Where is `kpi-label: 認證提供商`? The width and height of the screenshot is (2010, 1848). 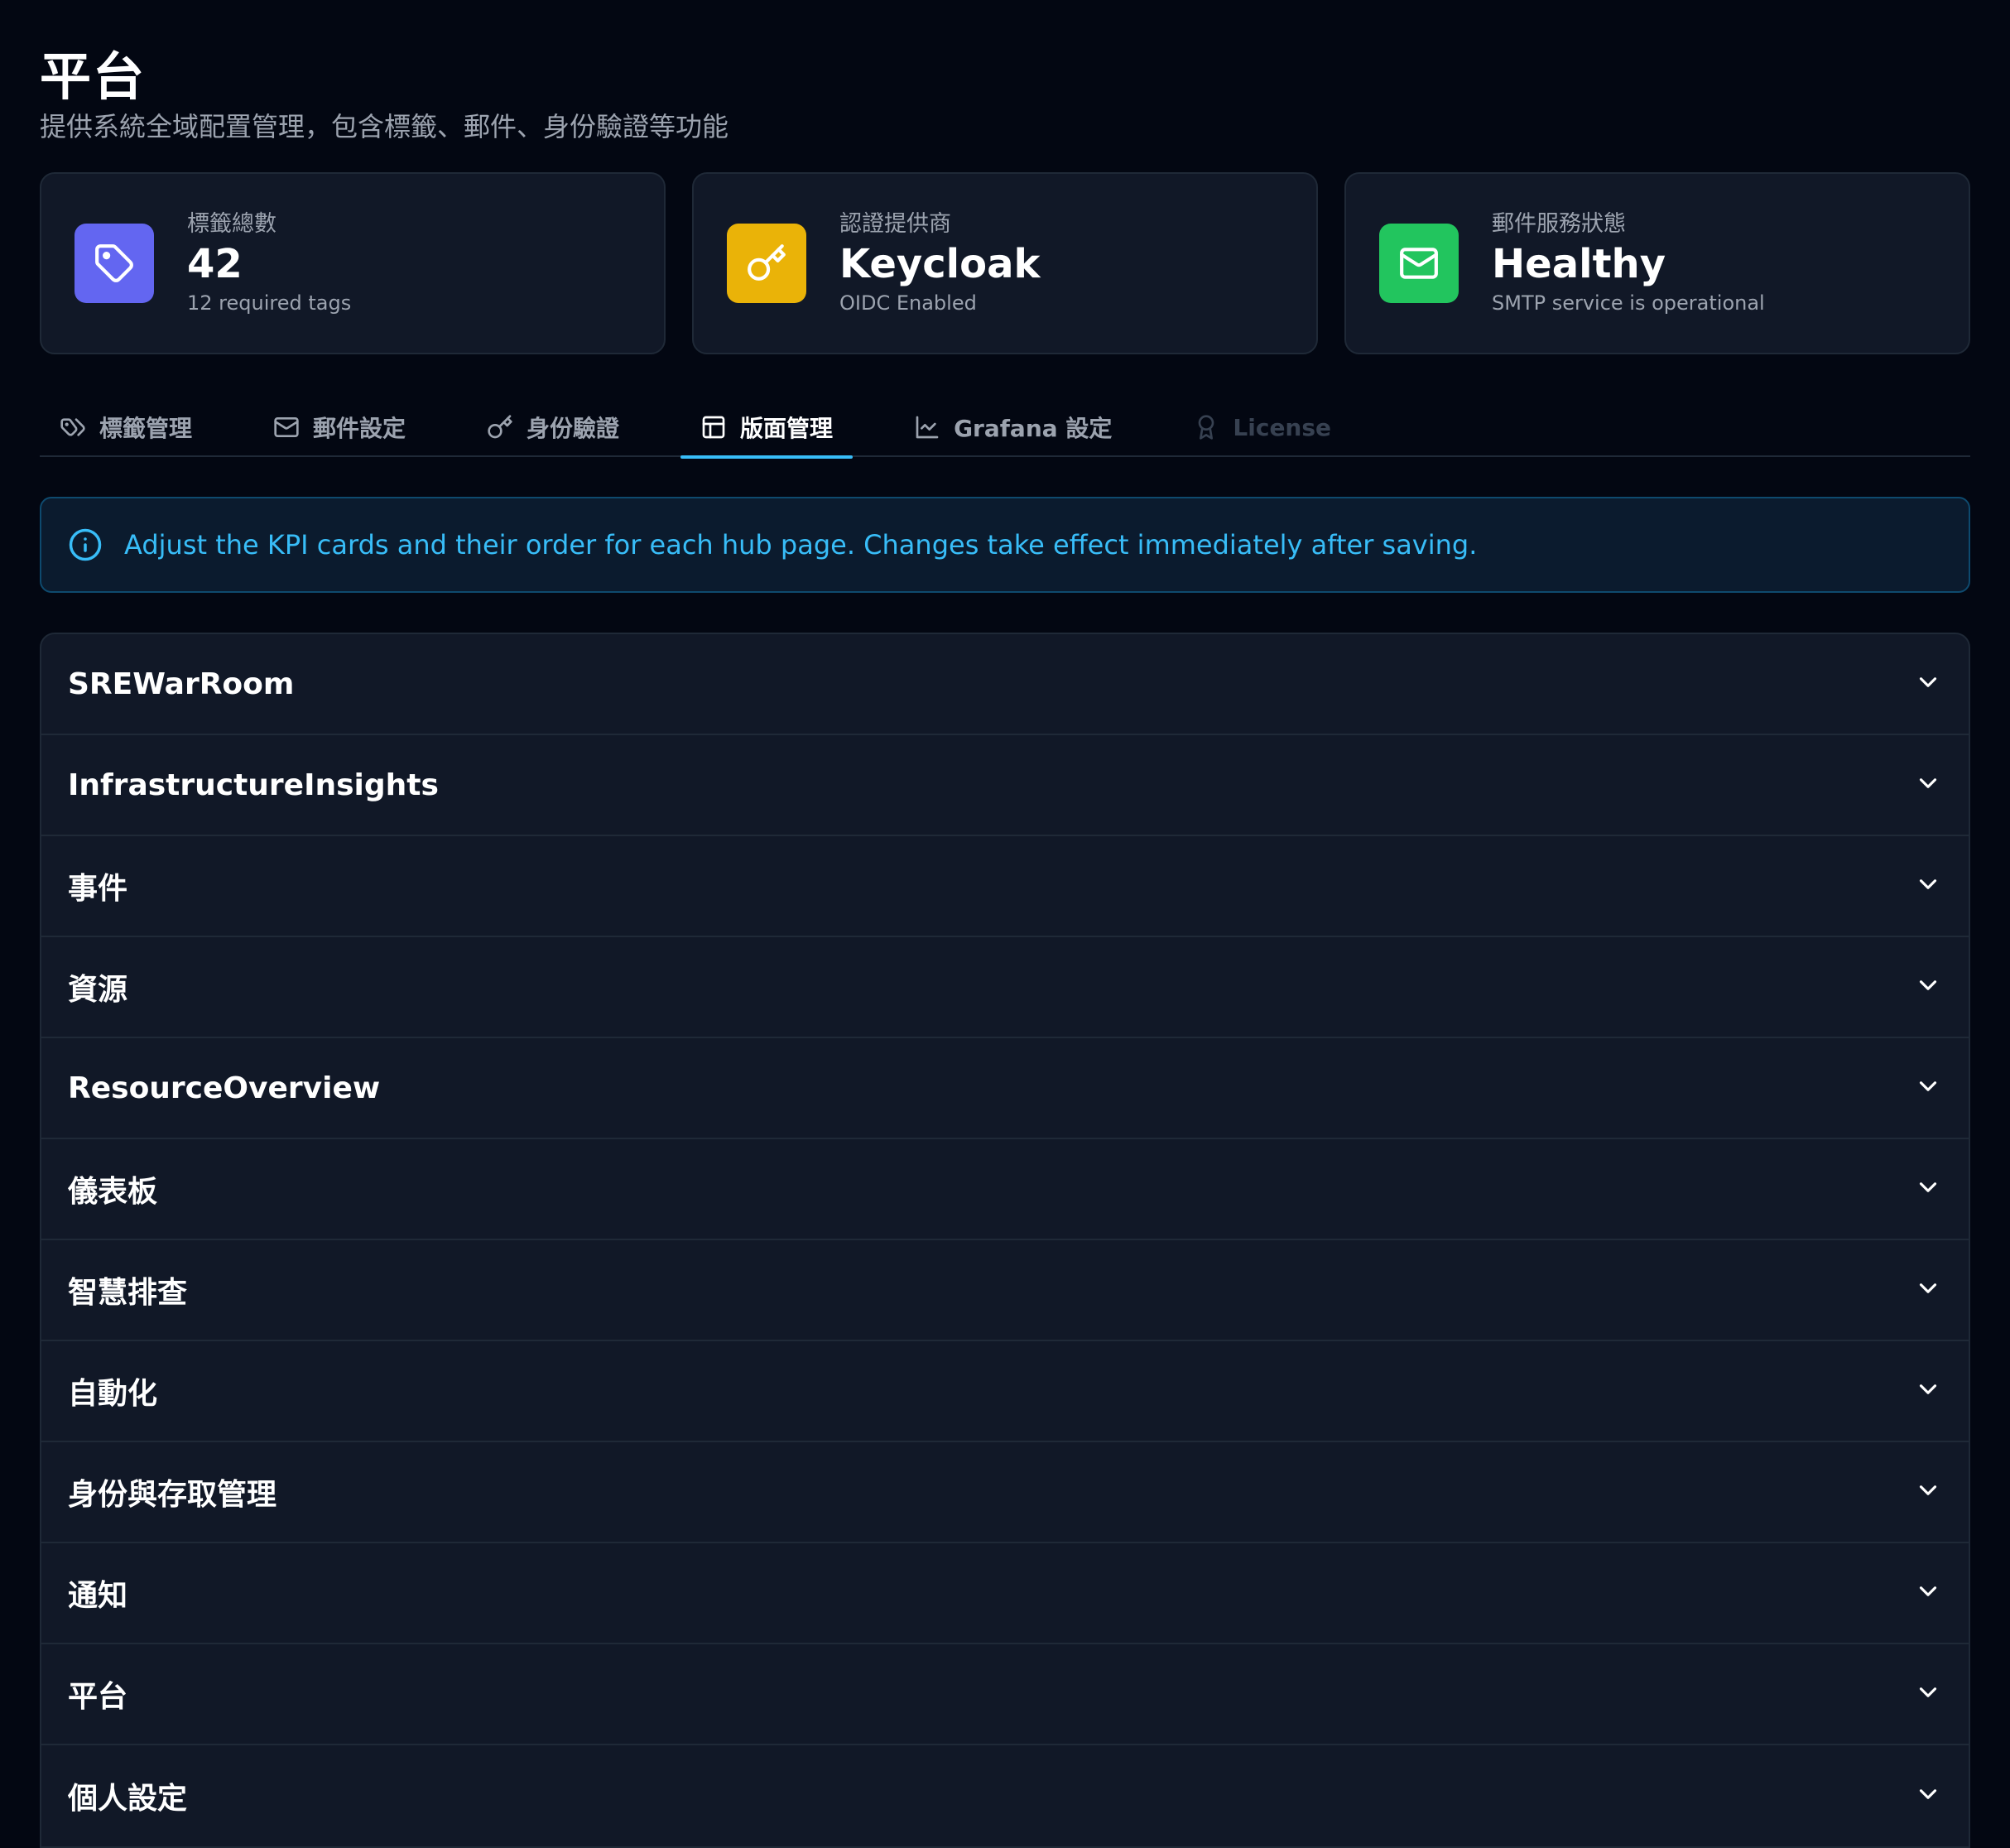 kpi-label: 認證提供商 is located at coordinates (895, 224).